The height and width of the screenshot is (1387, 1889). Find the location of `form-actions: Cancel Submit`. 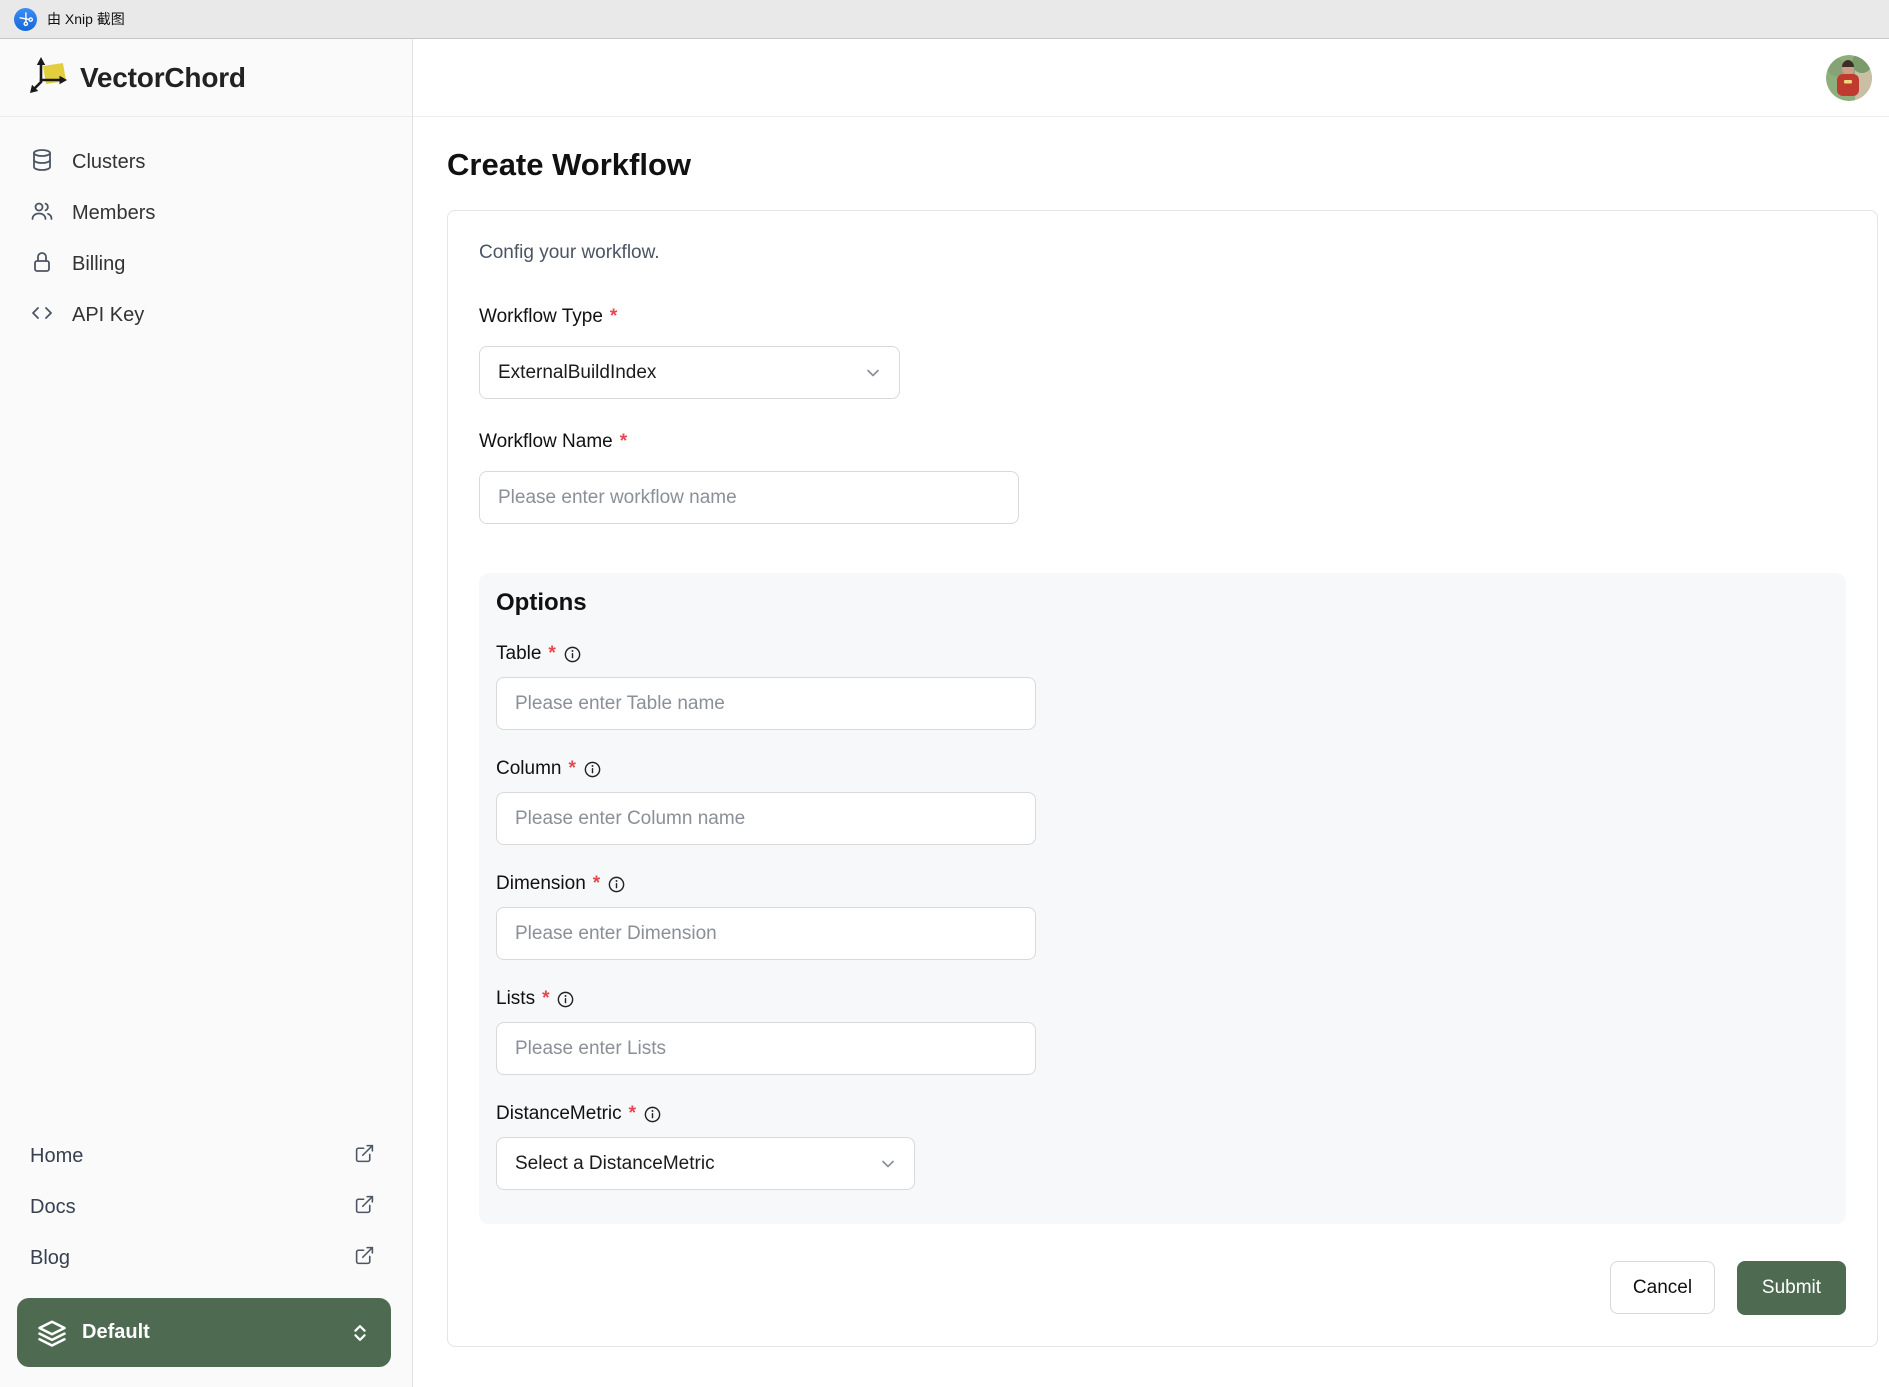

form-actions: Cancel Submit is located at coordinates (1162, 1288).